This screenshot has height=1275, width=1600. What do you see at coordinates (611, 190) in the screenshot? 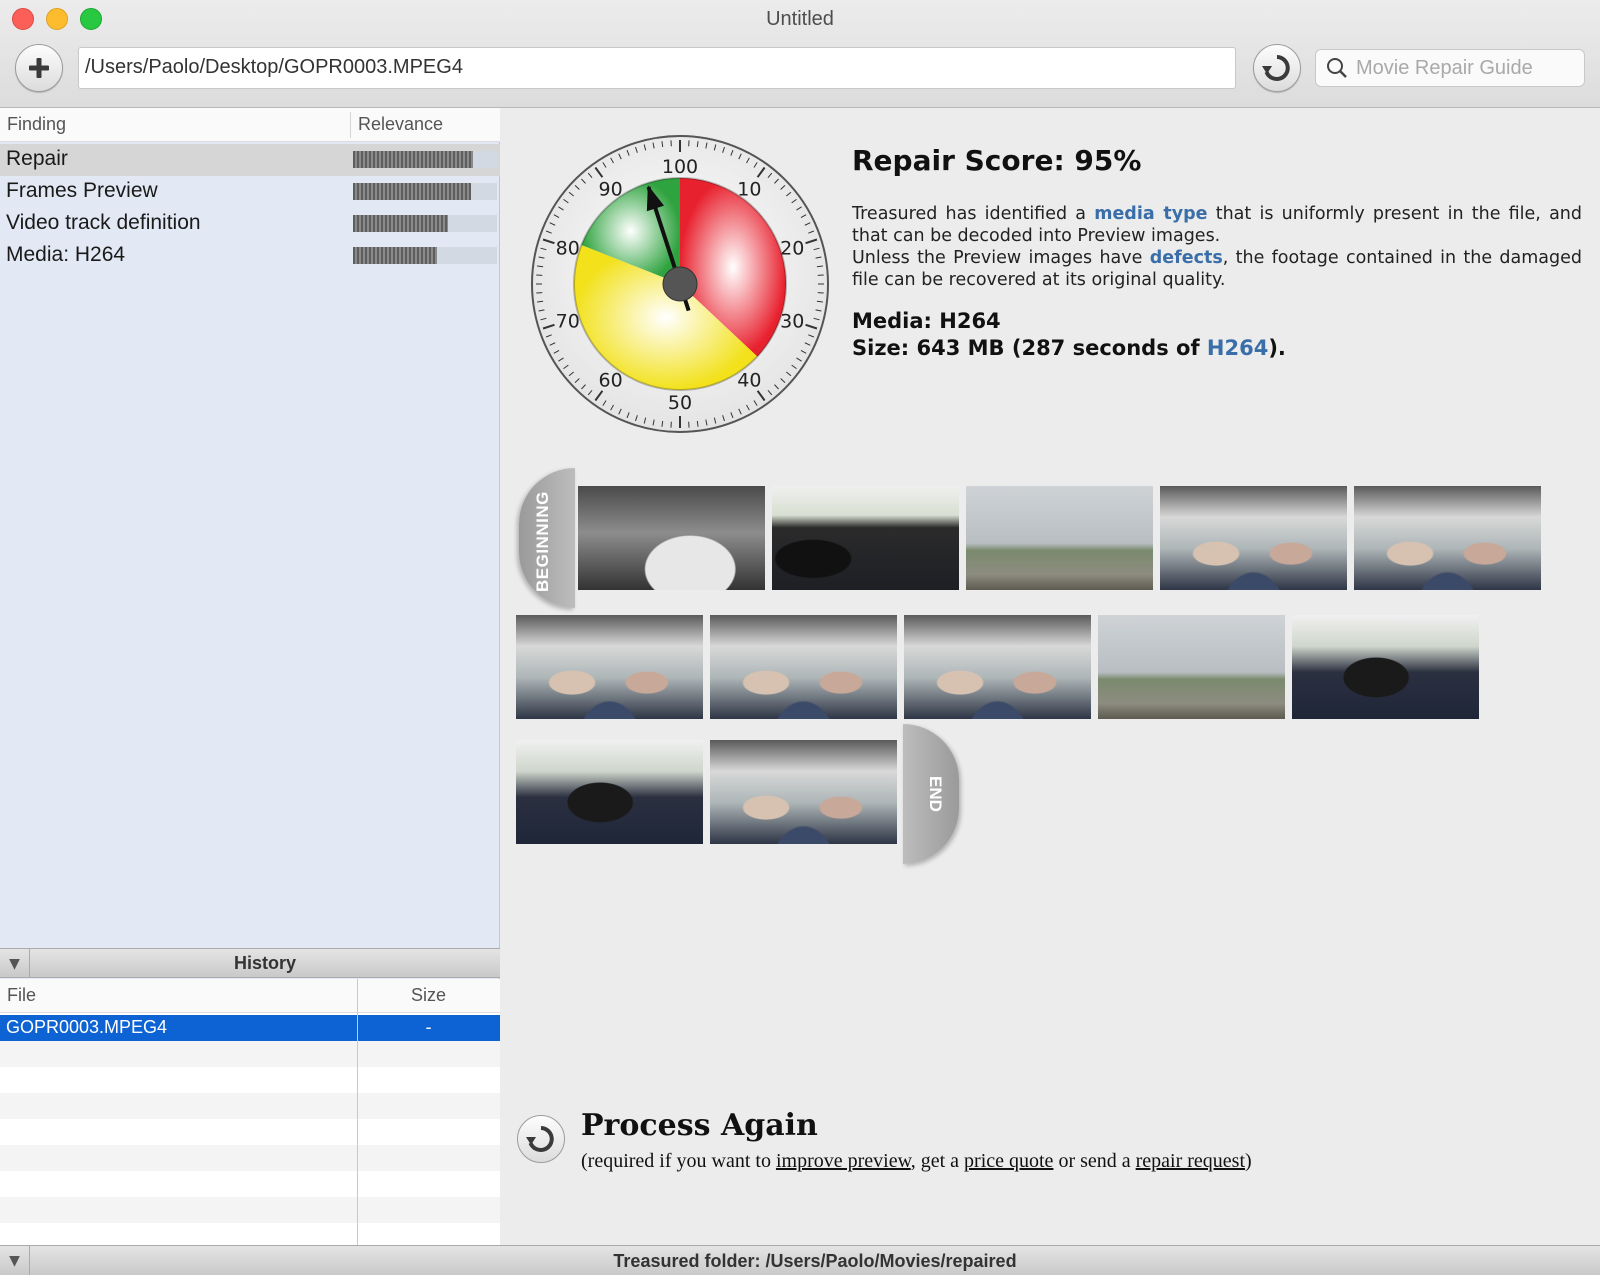
I see `gauge-label: 90` at bounding box center [611, 190].